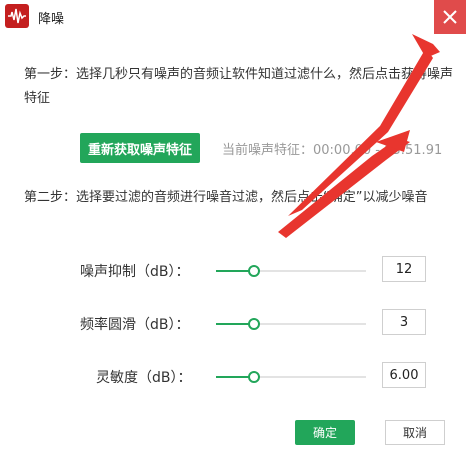 The image size is (466, 475). What do you see at coordinates (404, 322) in the screenshot?
I see `frequency-smoothing-input: 3` at bounding box center [404, 322].